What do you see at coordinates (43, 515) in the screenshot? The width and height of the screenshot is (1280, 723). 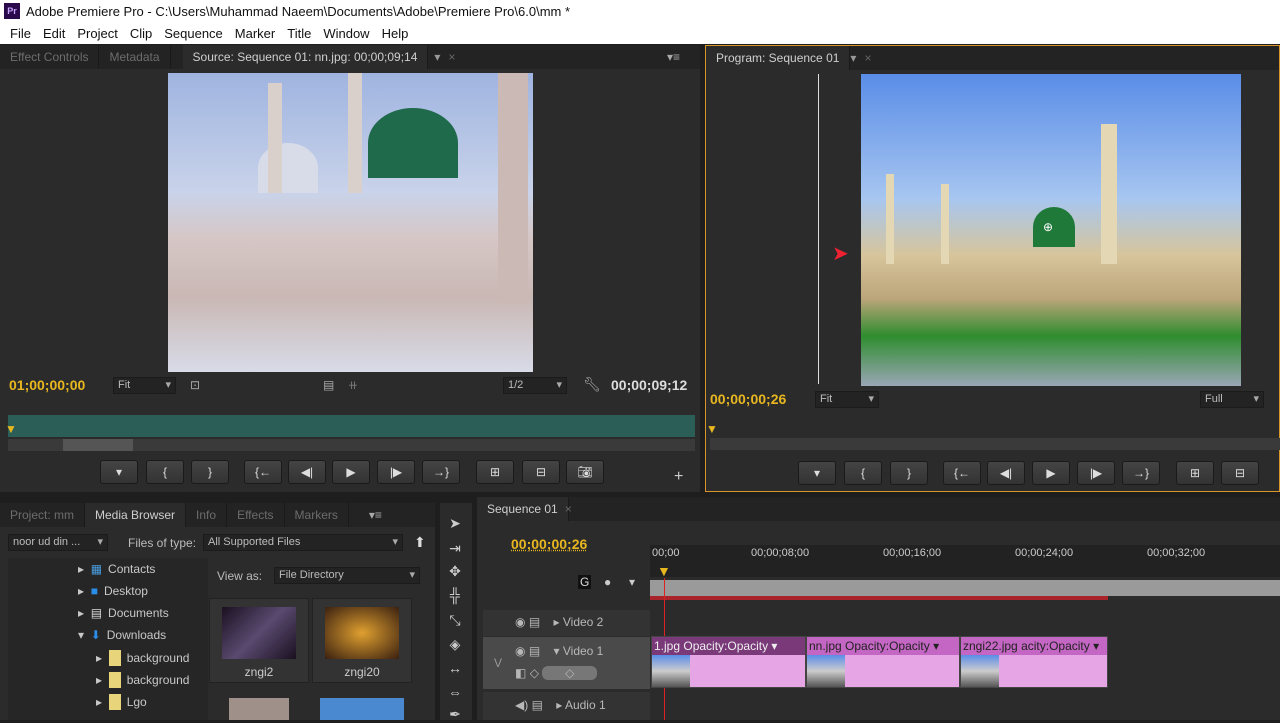 I see `tab-project: Project: mm` at bounding box center [43, 515].